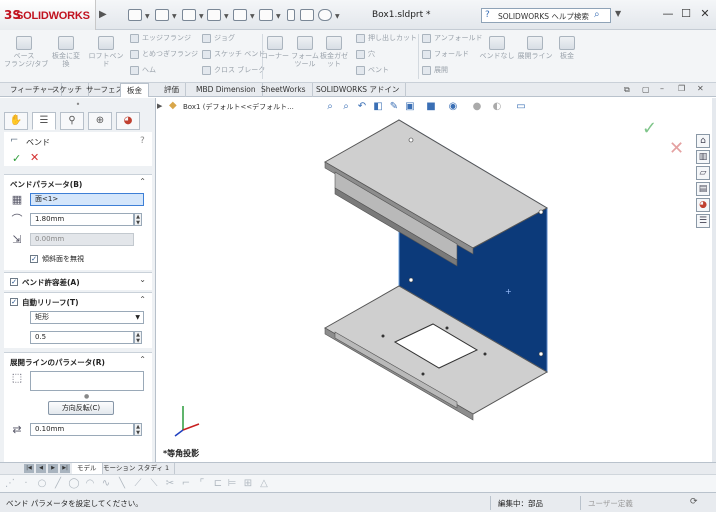 The height and width of the screenshot is (512, 716). Describe the element at coordinates (164, 54) in the screenshot. I see `miter-flange-button: とめつぎフランジ` at that location.